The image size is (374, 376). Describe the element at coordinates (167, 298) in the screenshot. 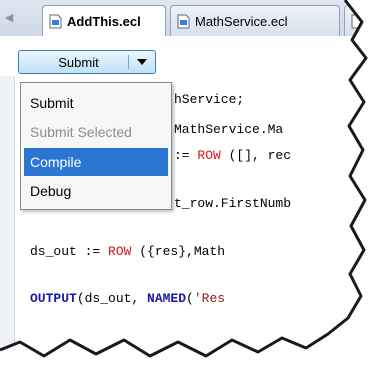

I see `code-keyword: NAMED` at that location.